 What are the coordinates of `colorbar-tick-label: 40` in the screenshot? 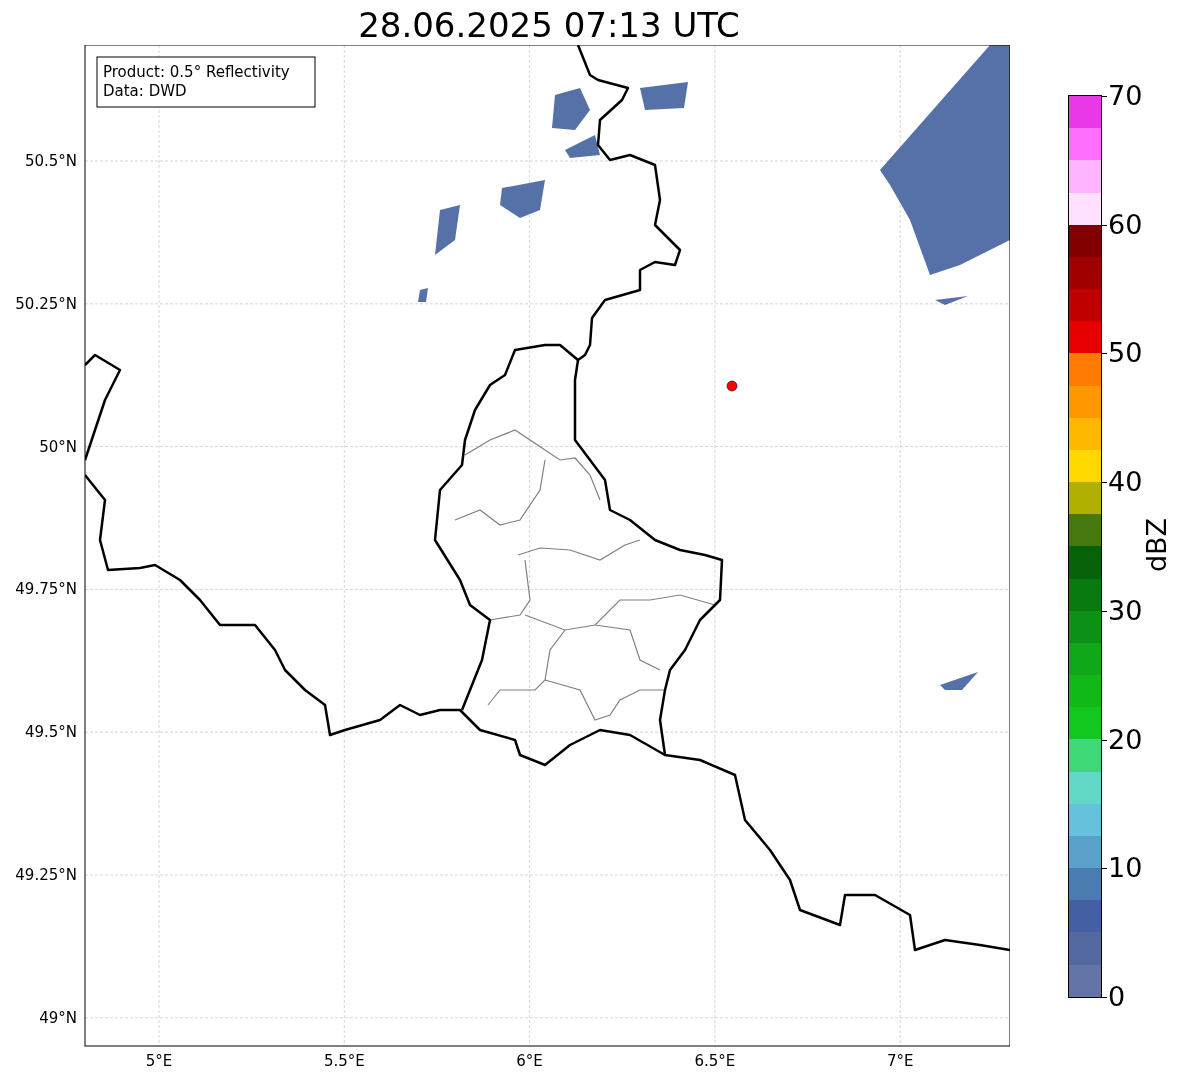 It's located at (1125, 482).